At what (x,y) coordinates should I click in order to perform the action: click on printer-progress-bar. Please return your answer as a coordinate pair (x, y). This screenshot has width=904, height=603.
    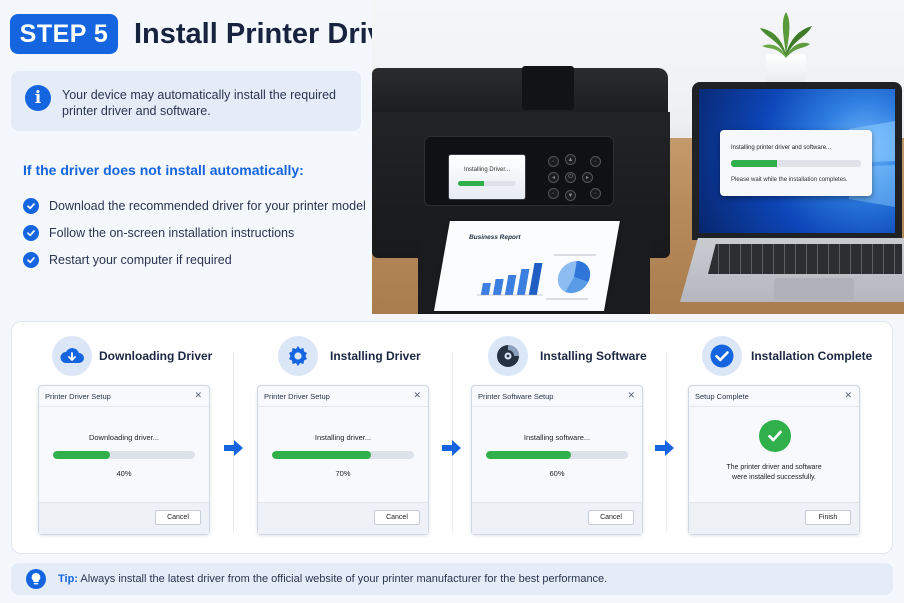
    Looking at the image, I should click on (487, 183).